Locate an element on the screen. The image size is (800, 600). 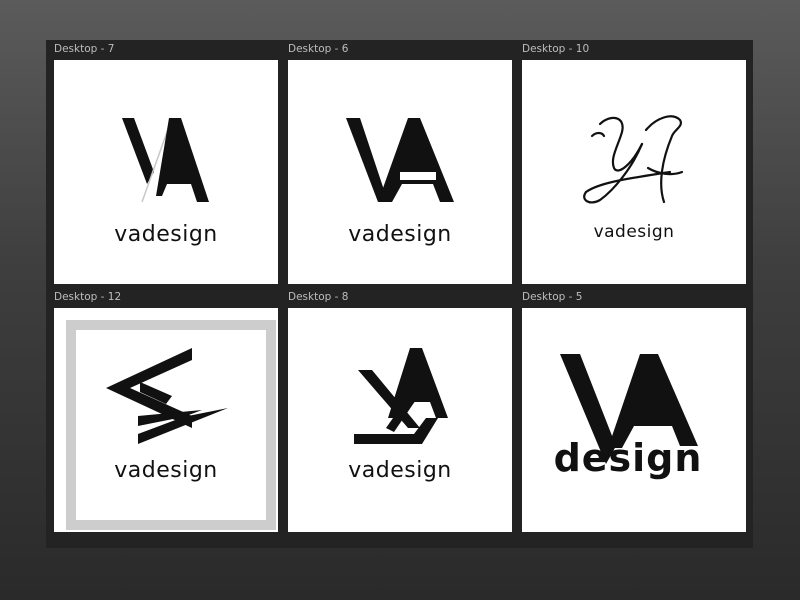
artboard-label: Desktop - 5 is located at coordinates (552, 298).